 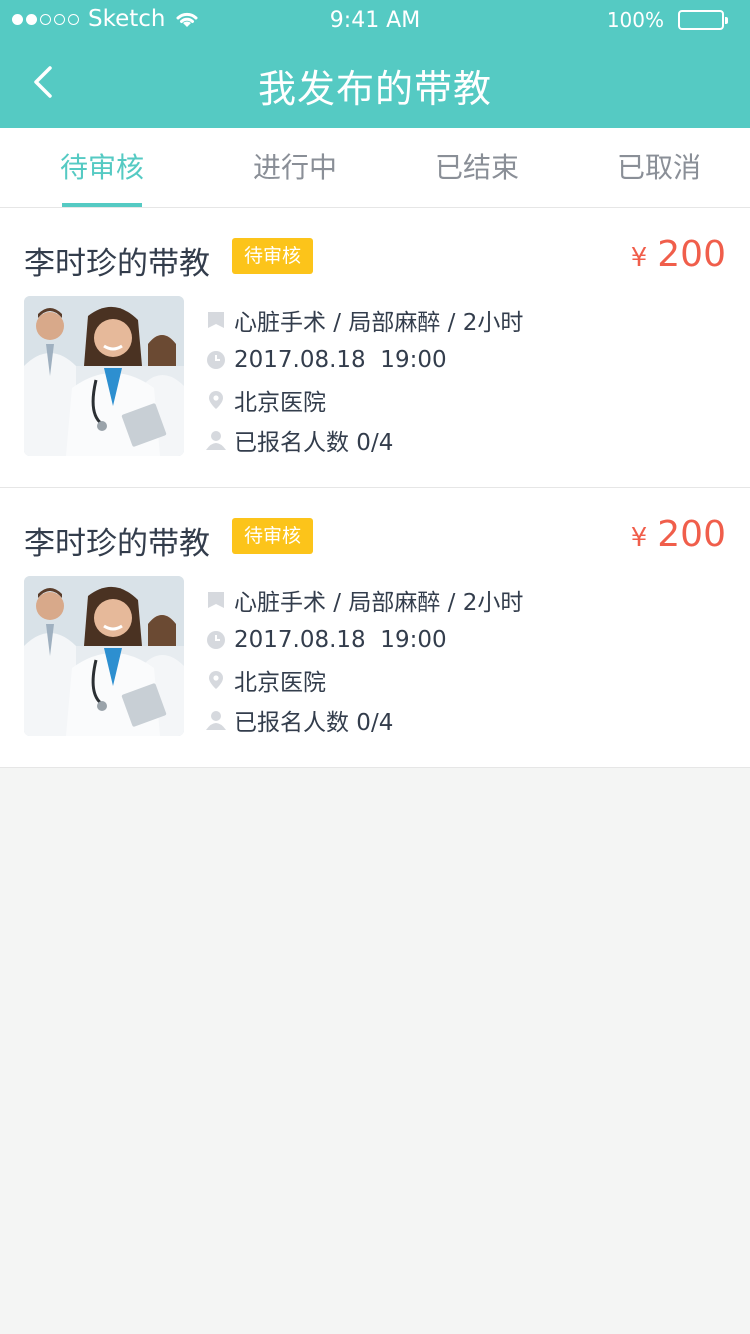 I want to click on tab-ended: 已结束, so click(x=477, y=167).